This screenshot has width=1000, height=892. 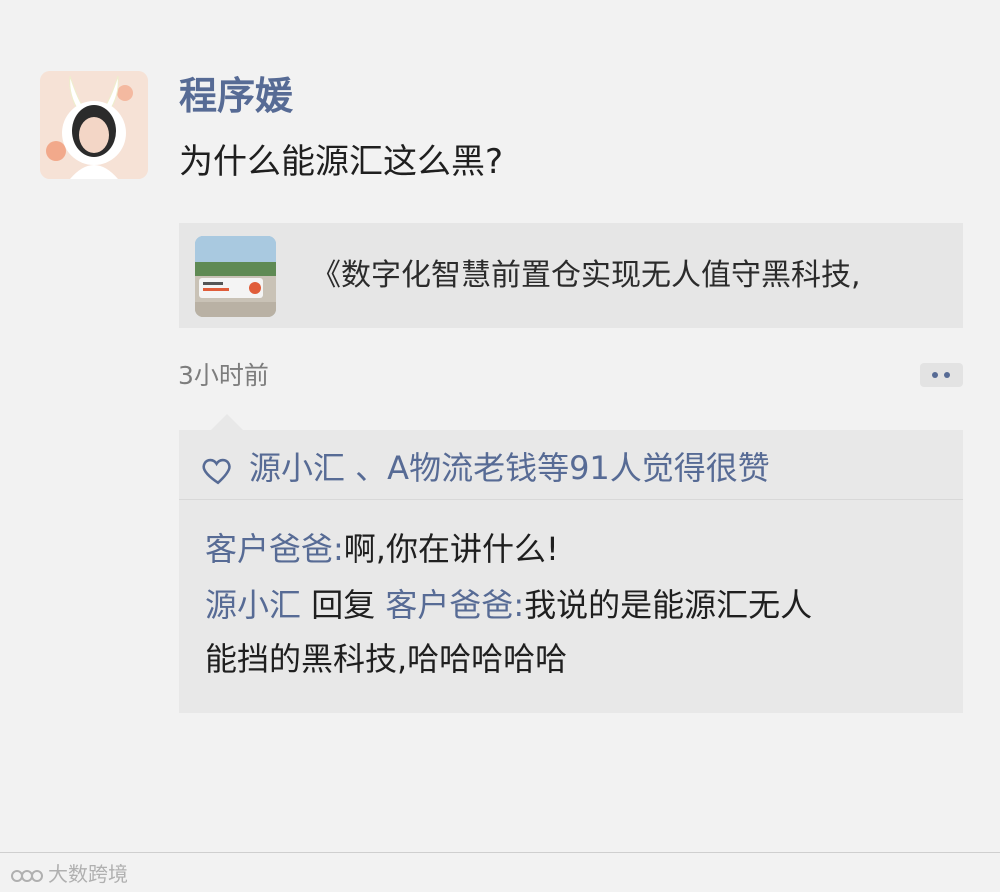 I want to click on comment-text-line1: 我说的是能源汇无人, so click(x=668, y=605).